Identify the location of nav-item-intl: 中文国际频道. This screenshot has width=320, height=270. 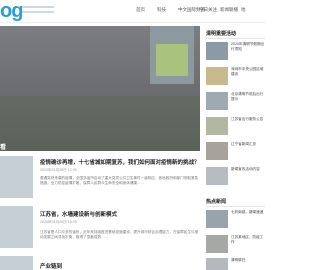
(191, 10).